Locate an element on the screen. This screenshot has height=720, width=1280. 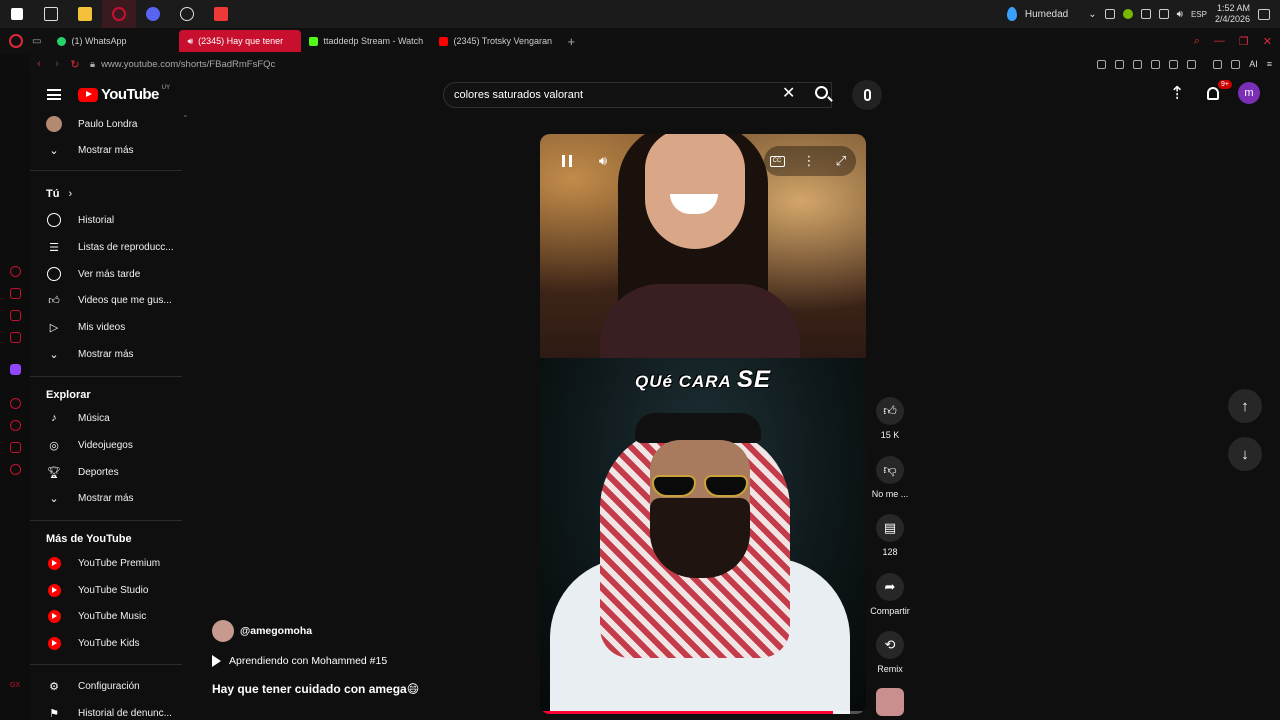
next-short-button: ↓ is located at coordinates (1245, 454).